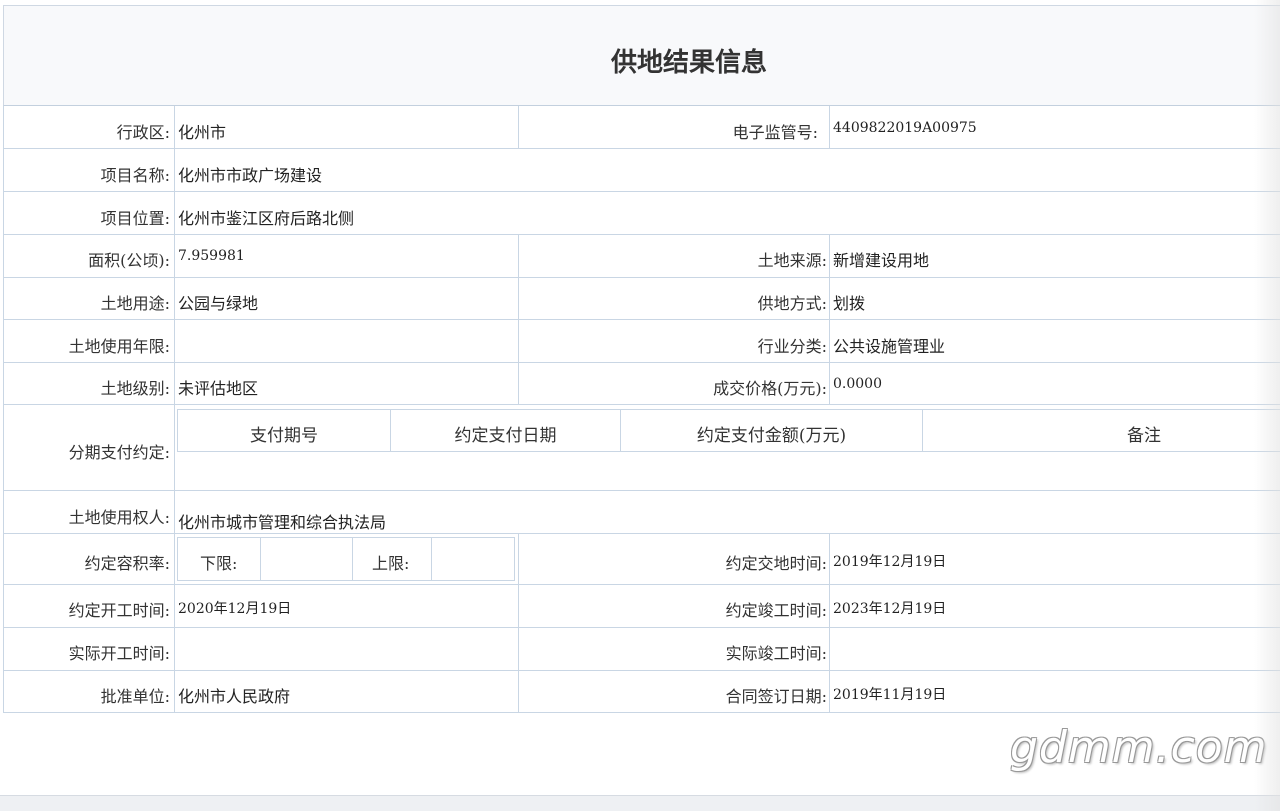 This screenshot has width=1280, height=811. I want to click on title-band: 供地结果信息, so click(641, 55).